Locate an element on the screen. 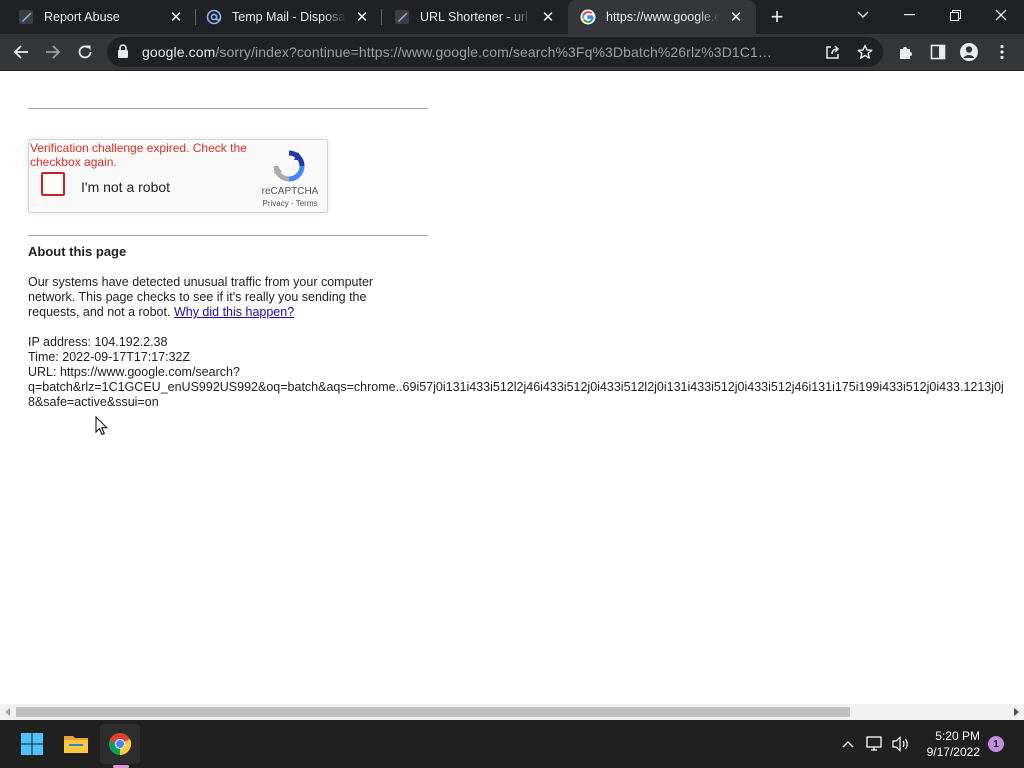 The width and height of the screenshot is (1024, 768). recaptcha-logo-icon is located at coordinates (289, 168).